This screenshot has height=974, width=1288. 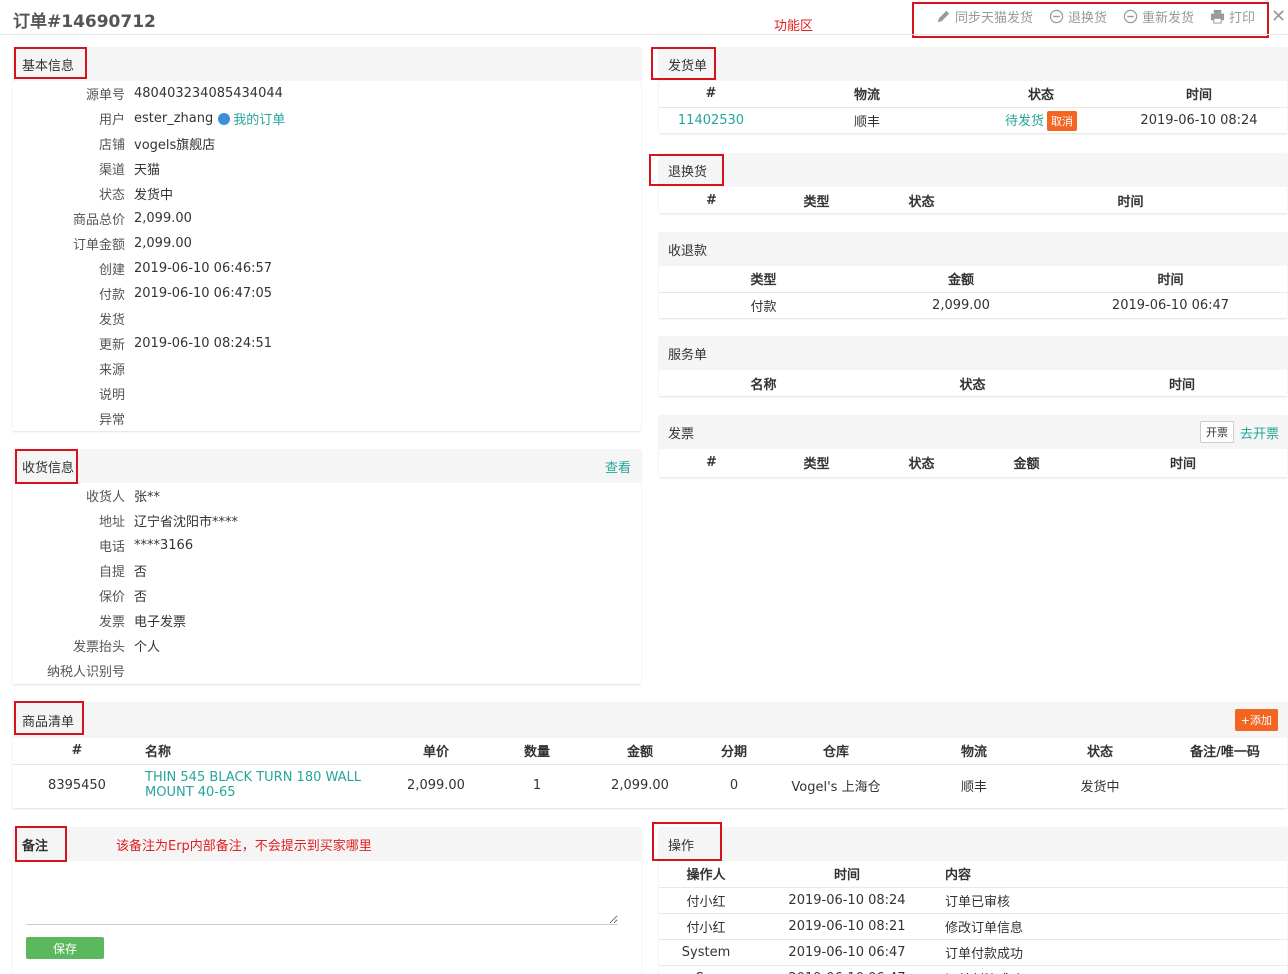 I want to click on invoice-title: 发票, so click(x=681, y=434).